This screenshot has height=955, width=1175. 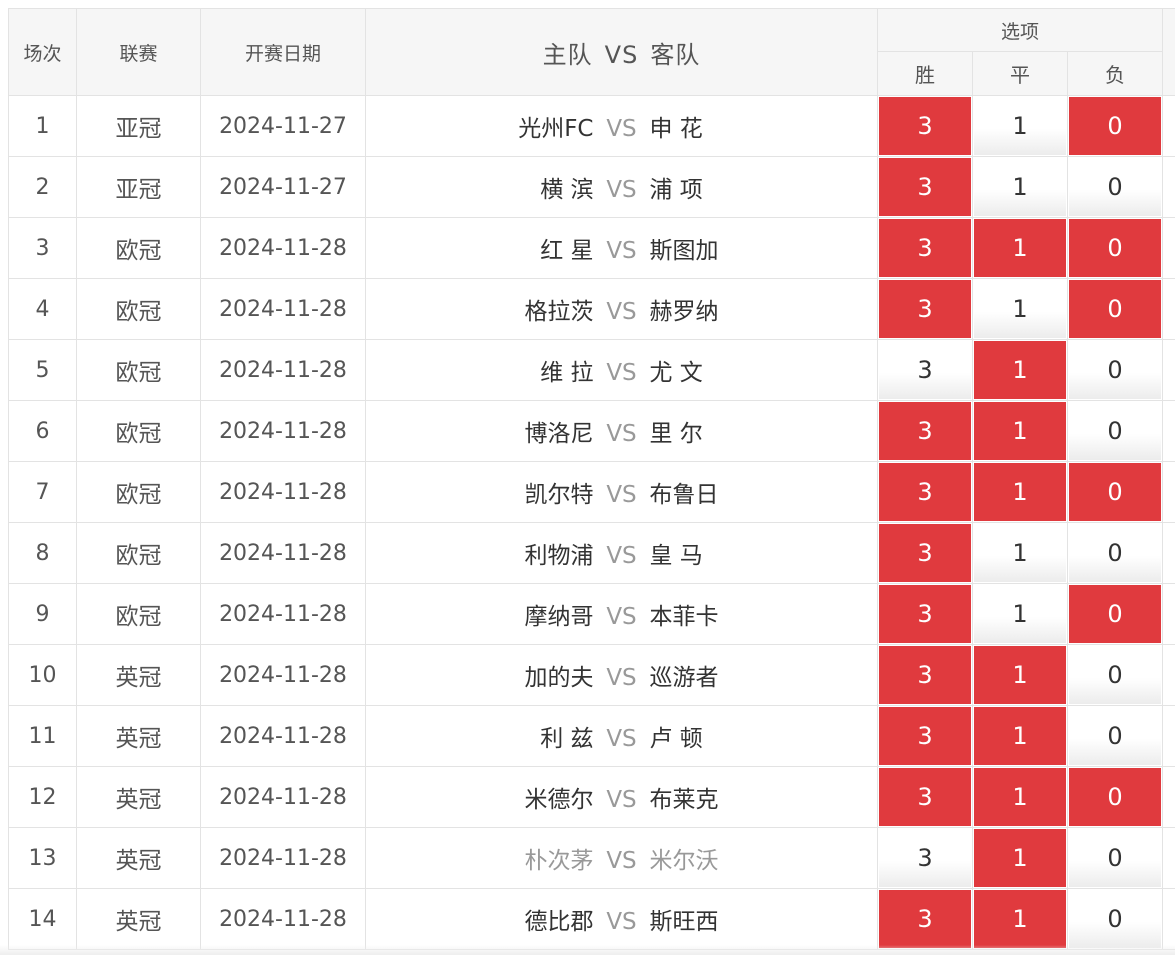 What do you see at coordinates (559, 800) in the screenshot?
I see `home-team: 米德尔` at bounding box center [559, 800].